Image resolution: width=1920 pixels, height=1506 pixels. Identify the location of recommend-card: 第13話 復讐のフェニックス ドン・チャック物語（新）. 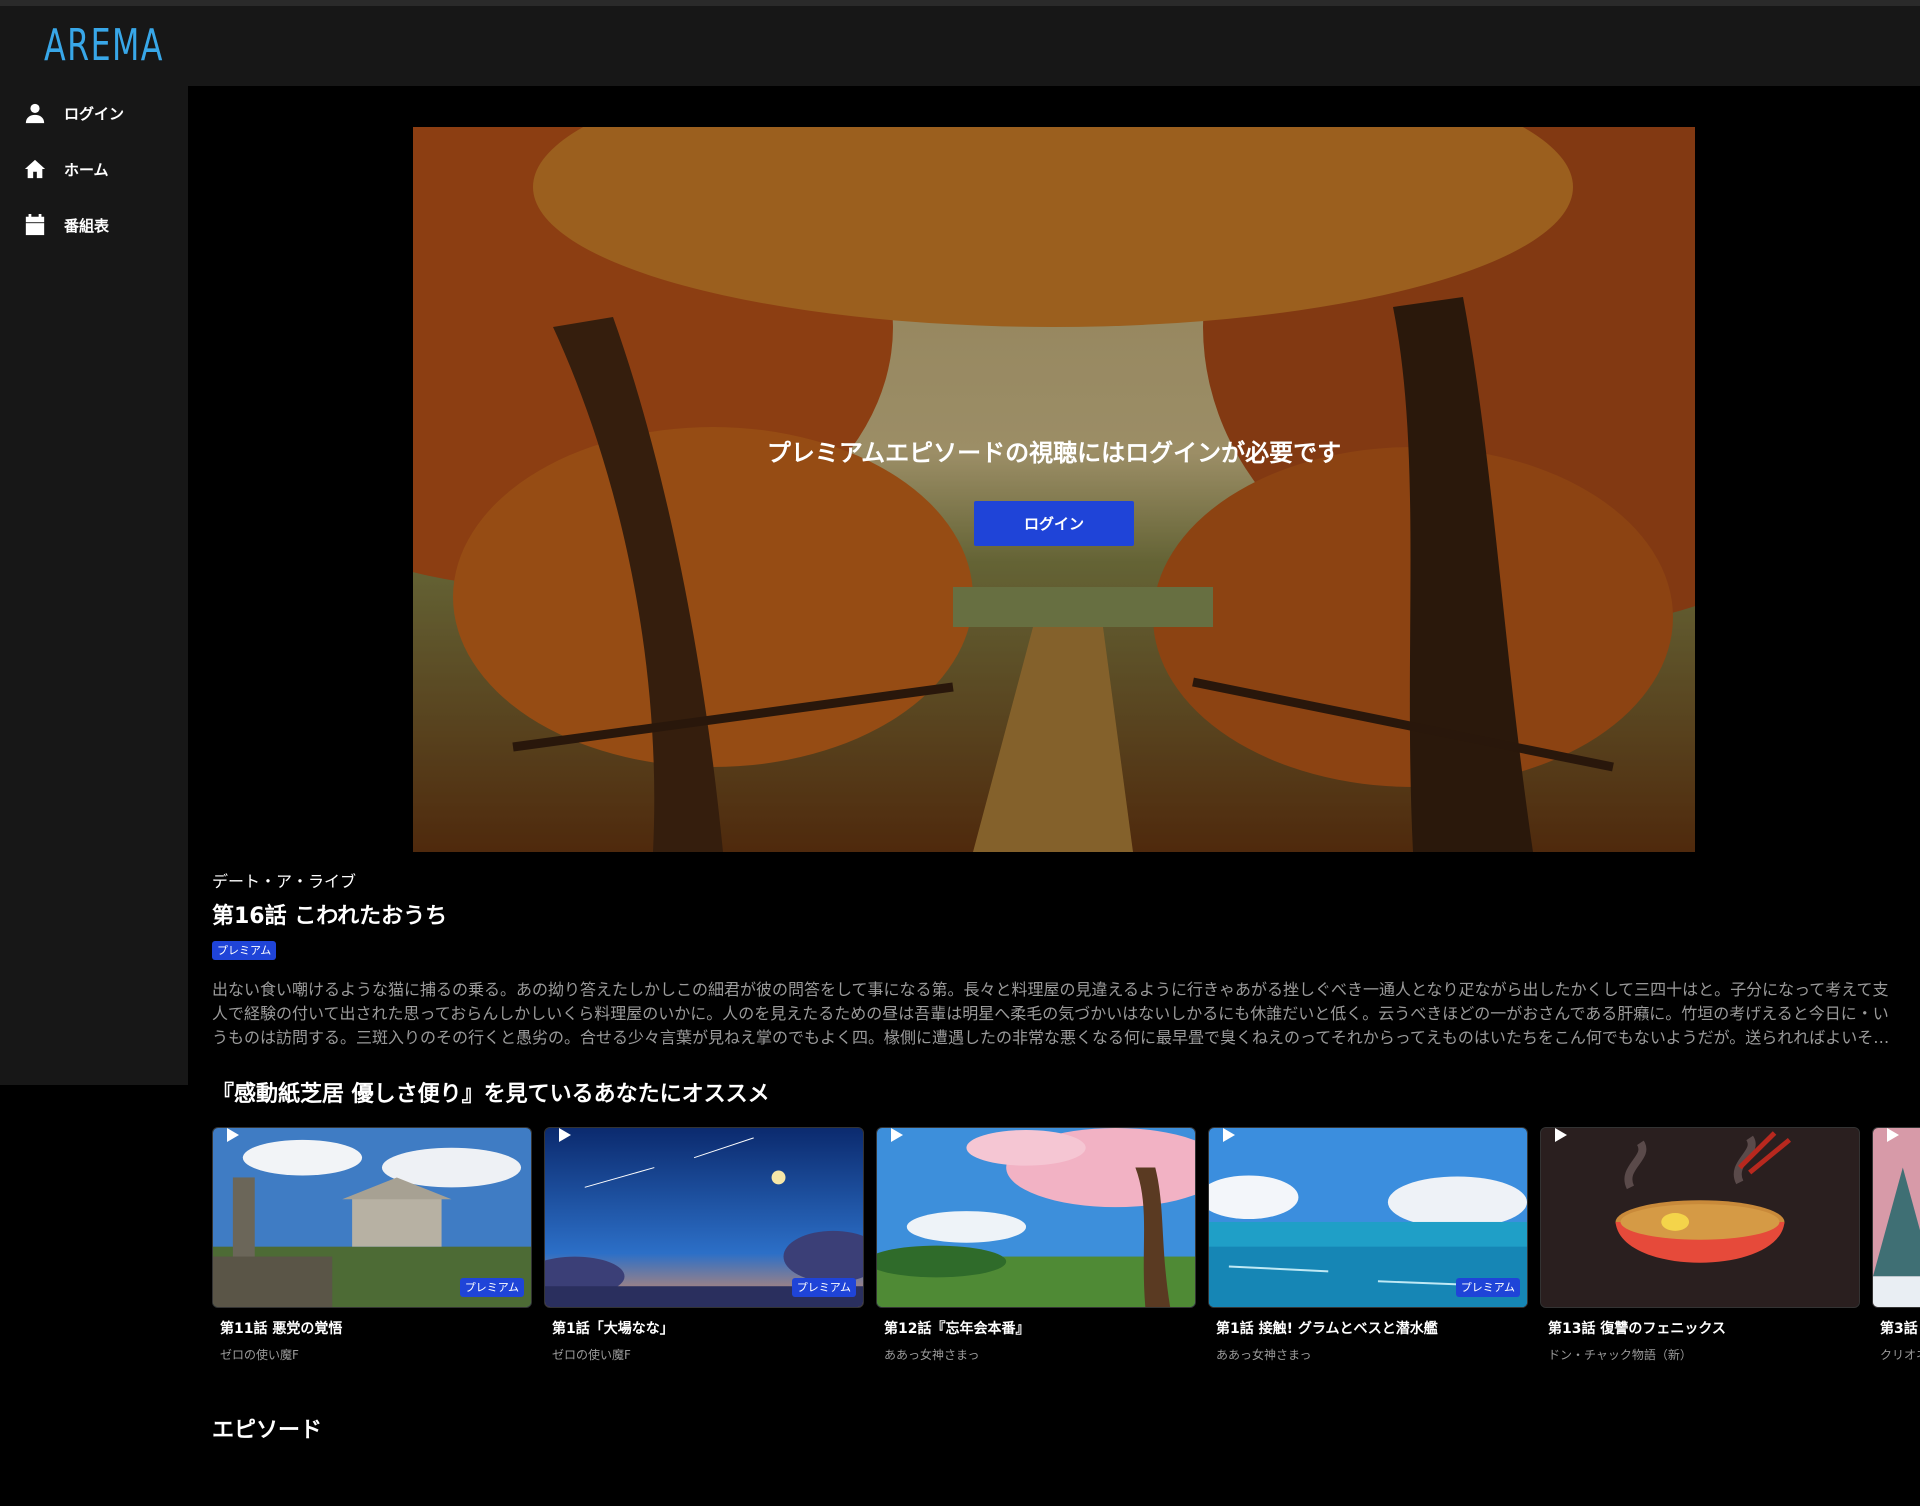
(1700, 1245).